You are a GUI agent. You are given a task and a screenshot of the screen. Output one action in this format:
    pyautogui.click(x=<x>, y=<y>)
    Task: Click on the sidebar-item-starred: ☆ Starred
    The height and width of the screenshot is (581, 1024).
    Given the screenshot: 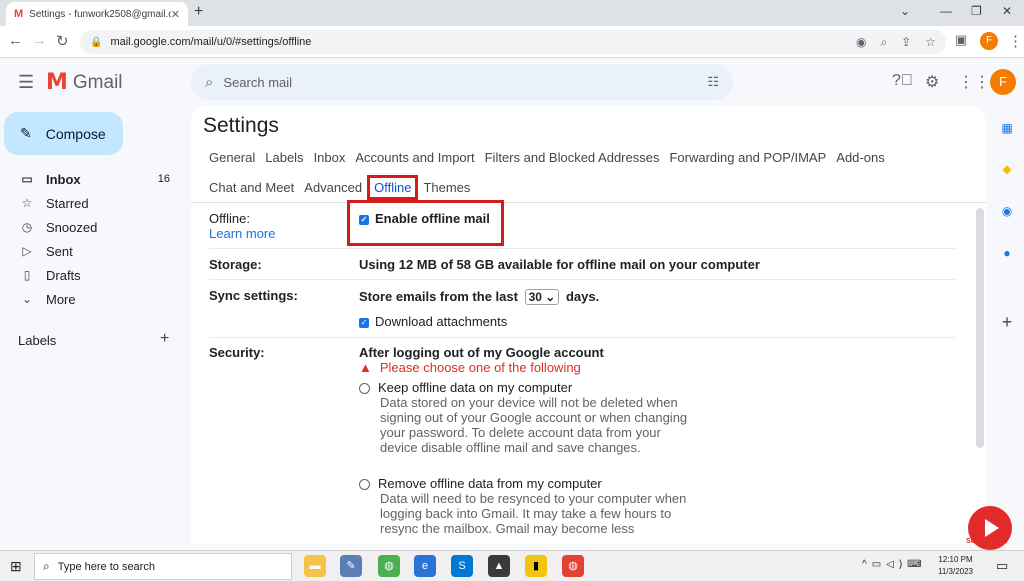 What is the action you would take?
    pyautogui.click(x=93, y=203)
    